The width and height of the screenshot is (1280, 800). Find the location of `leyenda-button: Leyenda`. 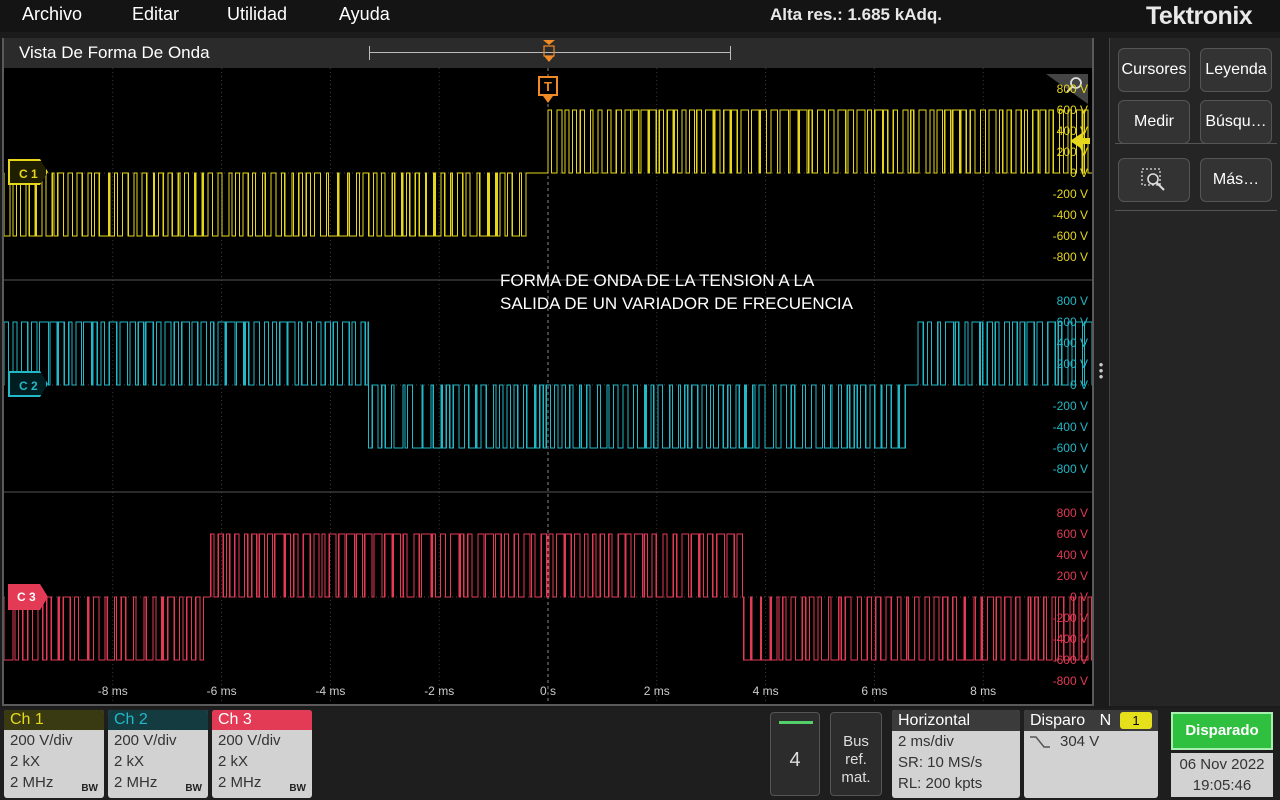

leyenda-button: Leyenda is located at coordinates (1236, 70).